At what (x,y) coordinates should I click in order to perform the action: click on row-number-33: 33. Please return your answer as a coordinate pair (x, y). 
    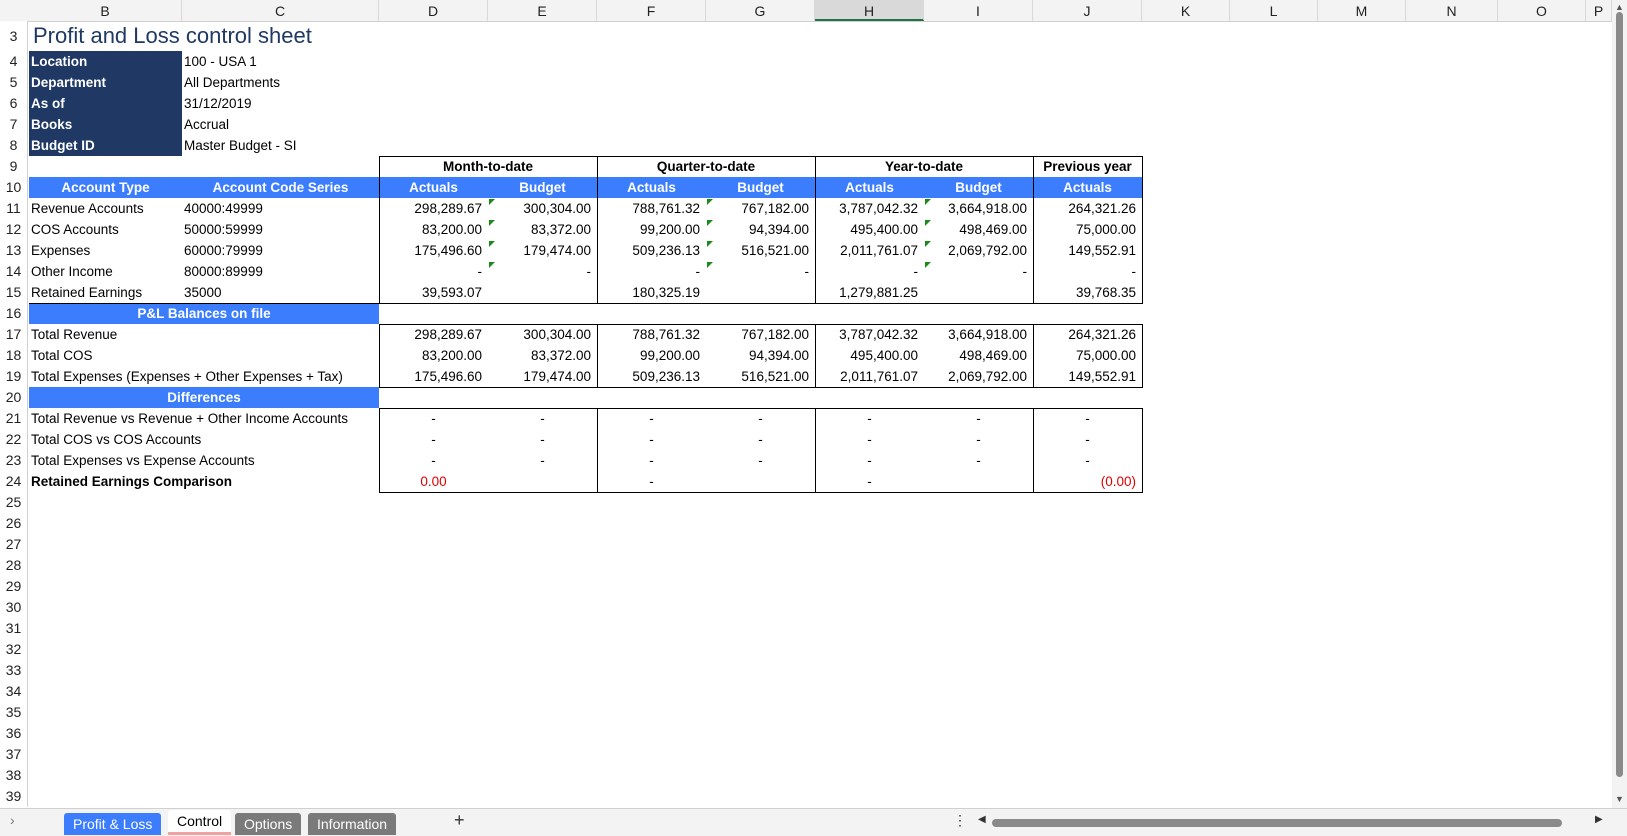
    Looking at the image, I should click on (14, 670).